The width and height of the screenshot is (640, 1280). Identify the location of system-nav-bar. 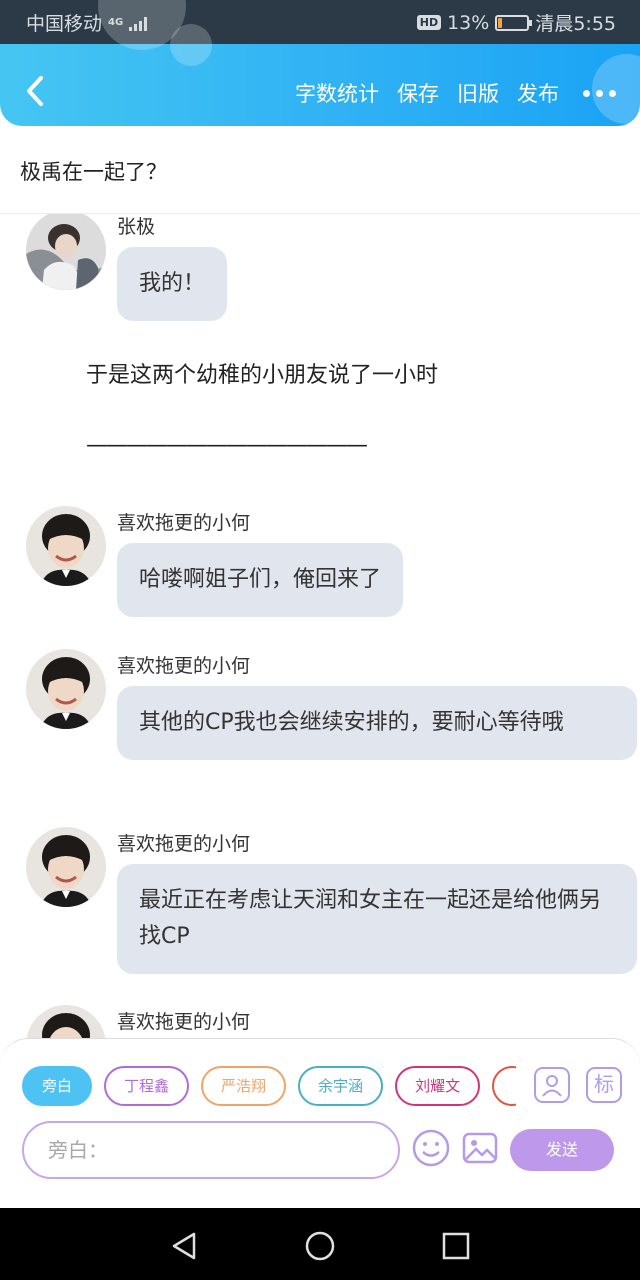
(320, 1244).